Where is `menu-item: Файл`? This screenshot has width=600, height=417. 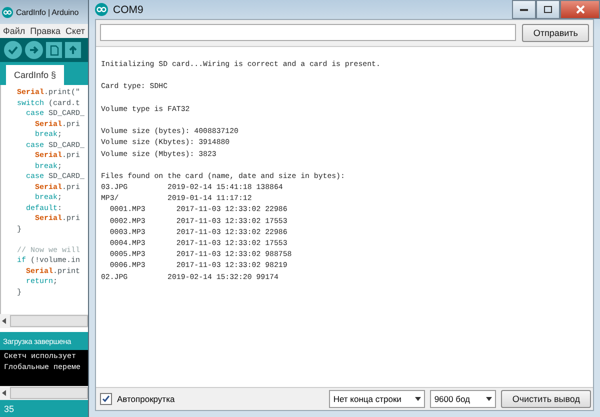 menu-item: Файл is located at coordinates (14, 31).